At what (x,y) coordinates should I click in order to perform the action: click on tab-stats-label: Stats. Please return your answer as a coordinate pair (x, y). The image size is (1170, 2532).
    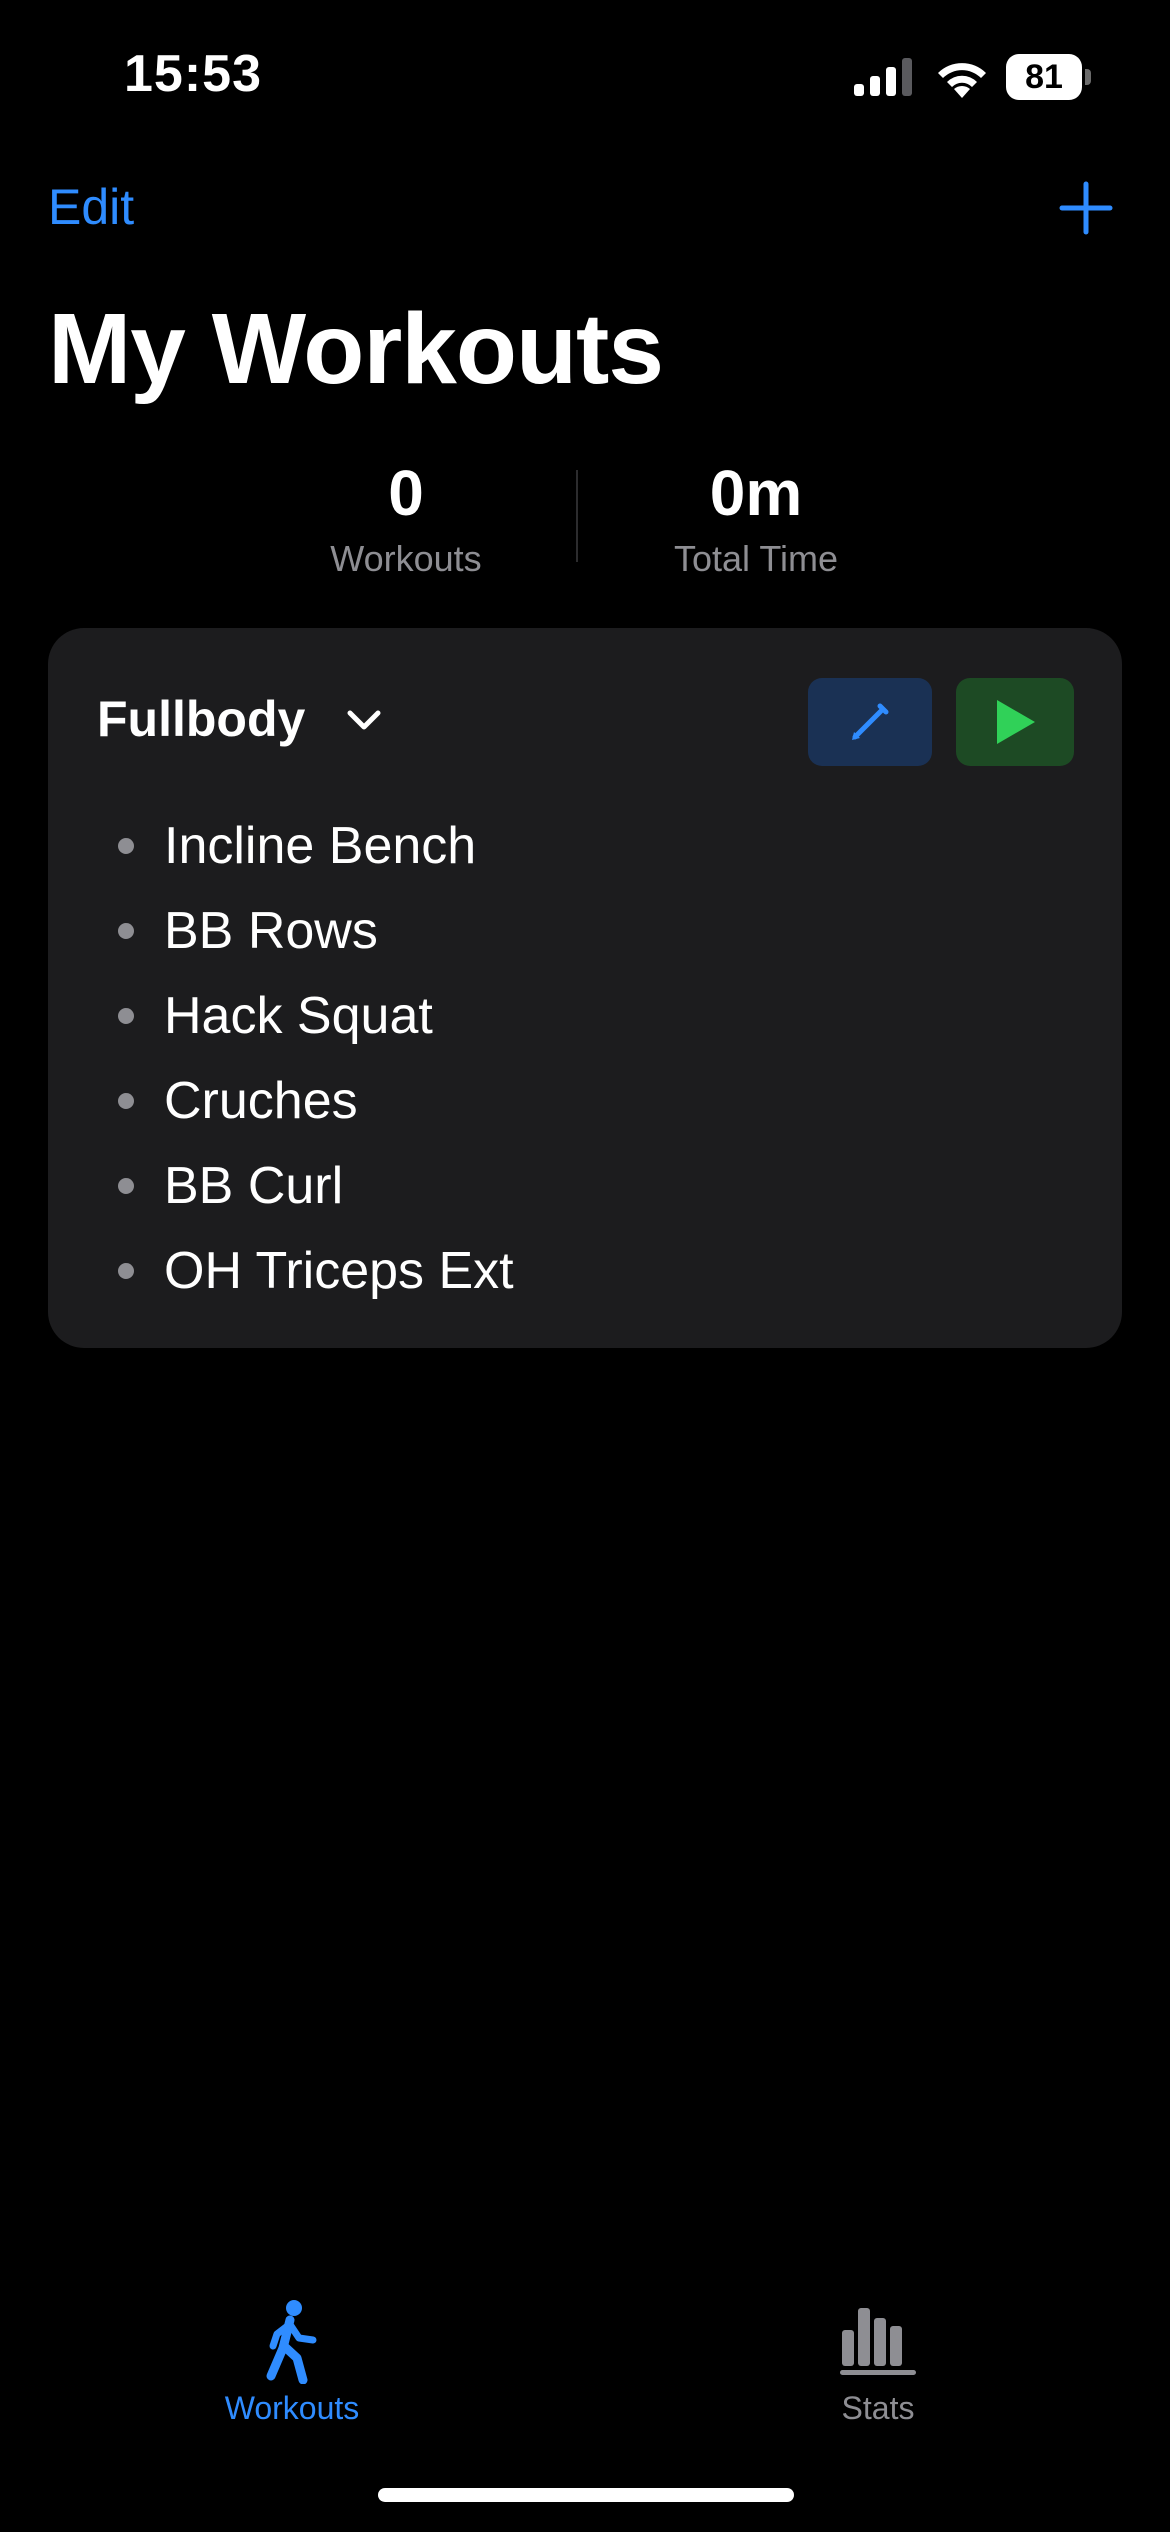
    Looking at the image, I should click on (878, 2408).